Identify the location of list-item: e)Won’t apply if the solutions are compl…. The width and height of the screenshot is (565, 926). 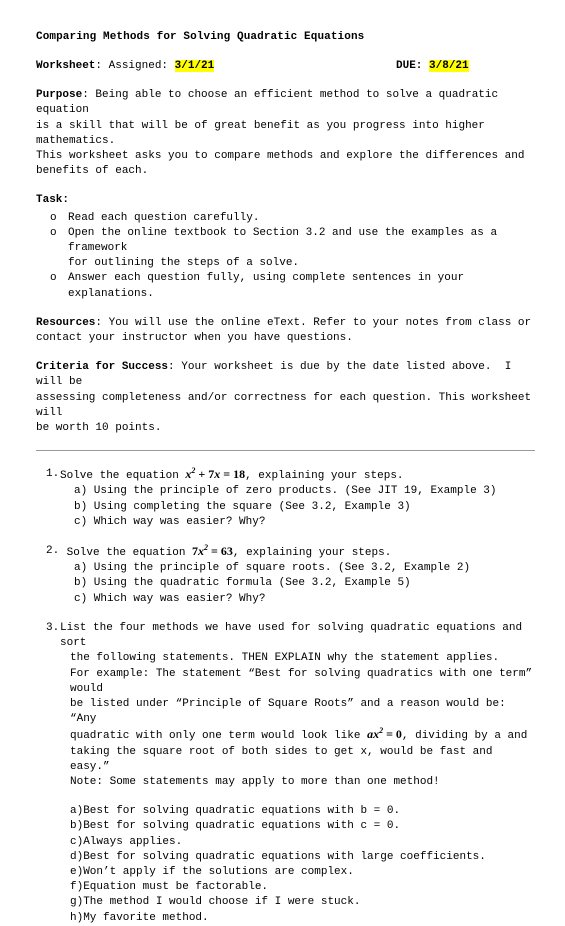
(212, 871).